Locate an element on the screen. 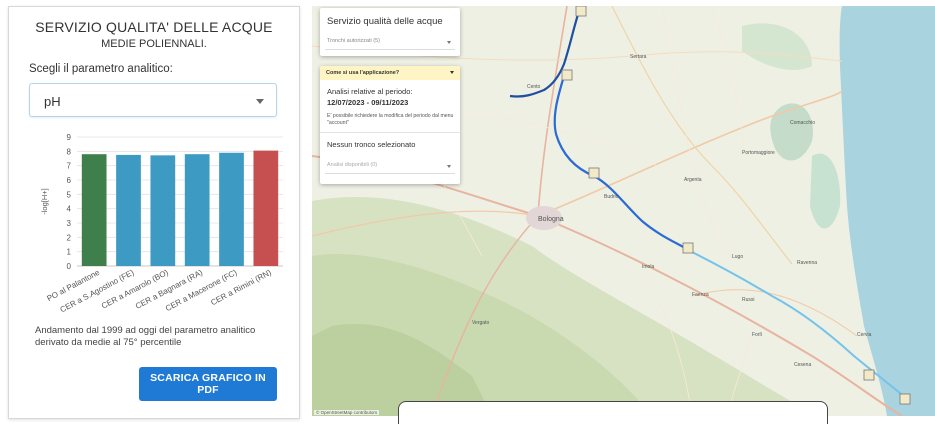 The height and width of the screenshot is (424, 935). y-axis-label: -log[H+] is located at coordinates (44, 201).